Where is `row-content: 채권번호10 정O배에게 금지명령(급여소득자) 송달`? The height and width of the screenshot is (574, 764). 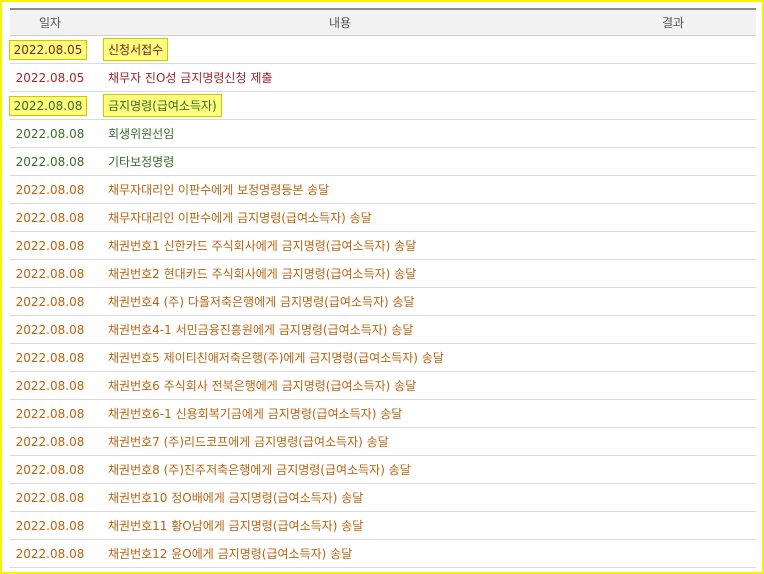 row-content: 채권번호10 정O배에게 금지명령(급여소득자) 송달 is located at coordinates (340, 498).